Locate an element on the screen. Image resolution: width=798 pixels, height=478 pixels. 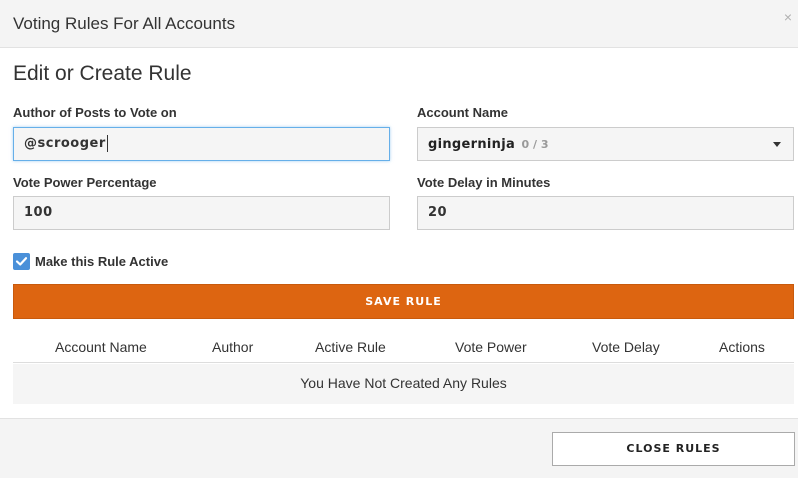
save-rule-button: SAVE RULE is located at coordinates (403, 301).